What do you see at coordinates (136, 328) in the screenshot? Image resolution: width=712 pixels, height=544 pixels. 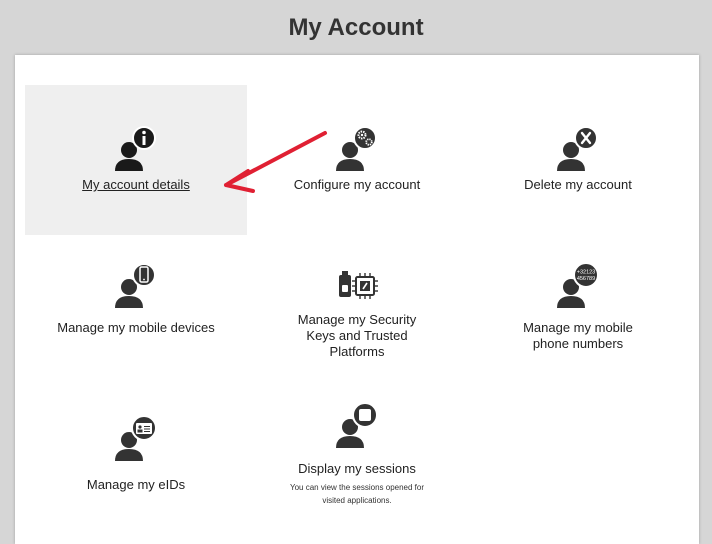 I see `tile-label: Manage my mobile devices` at bounding box center [136, 328].